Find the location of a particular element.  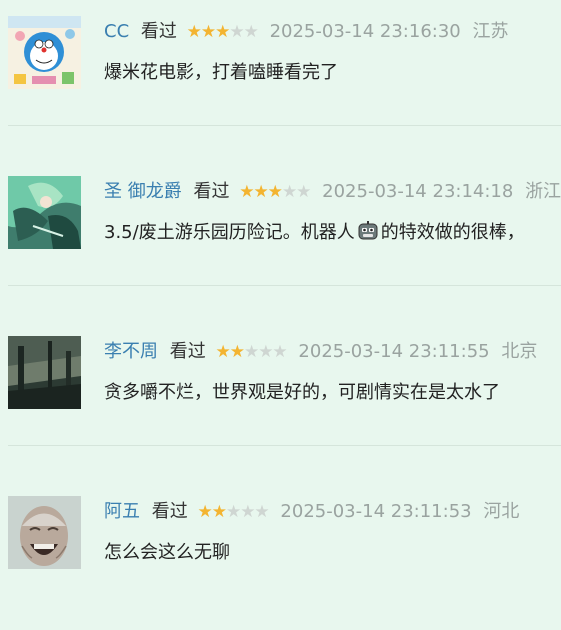

comment-location: 江苏 is located at coordinates (490, 31).